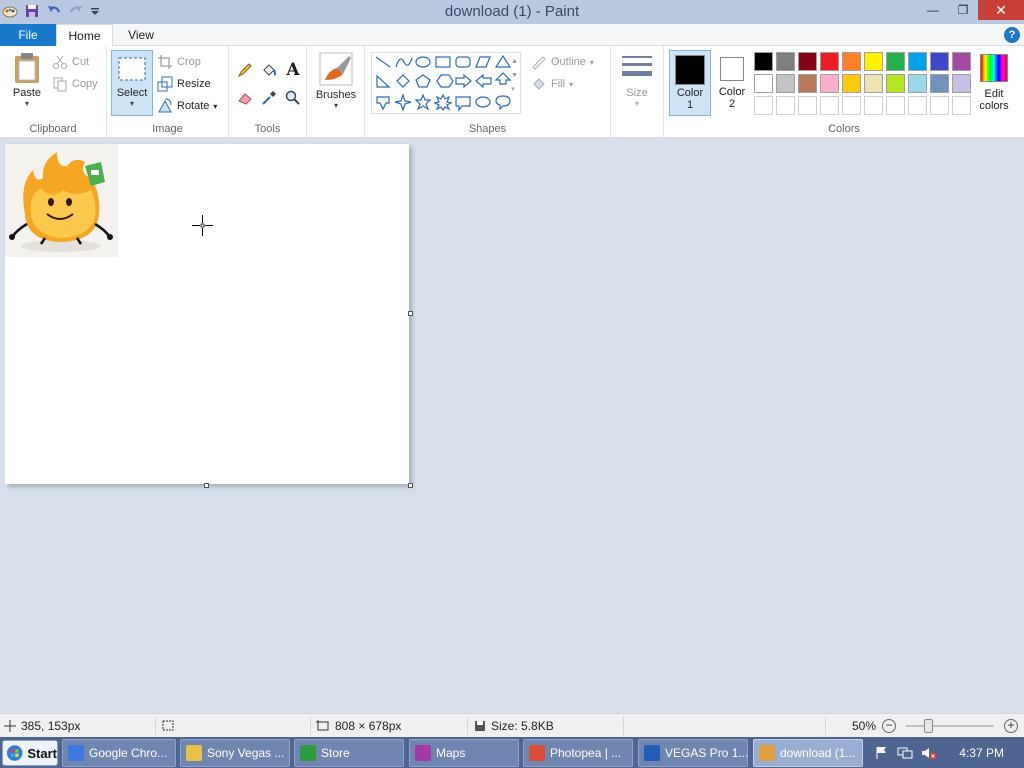 This screenshot has width=1024, height=768. What do you see at coordinates (994, 84) in the screenshot?
I see `edit-colors-button: Edit colors` at bounding box center [994, 84].